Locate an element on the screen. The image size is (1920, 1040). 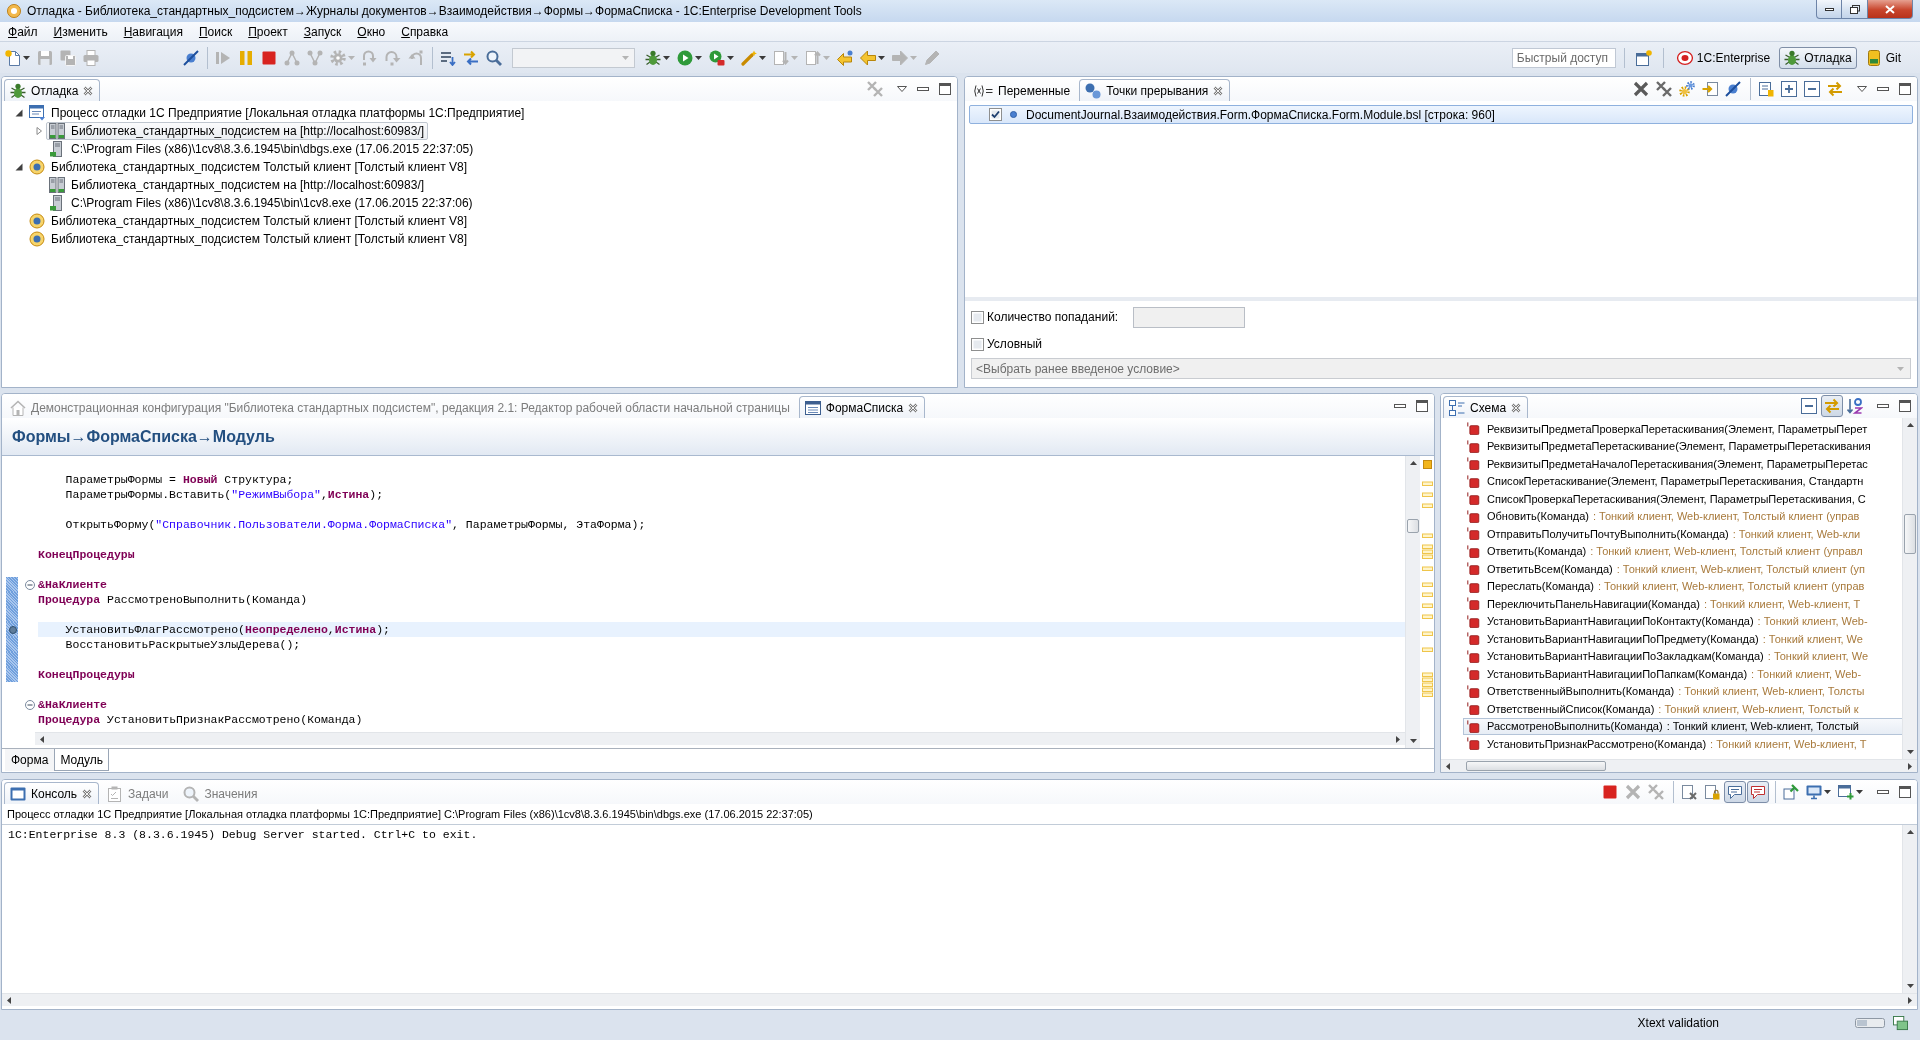
view-tab: Отладка is located at coordinates (52, 90).